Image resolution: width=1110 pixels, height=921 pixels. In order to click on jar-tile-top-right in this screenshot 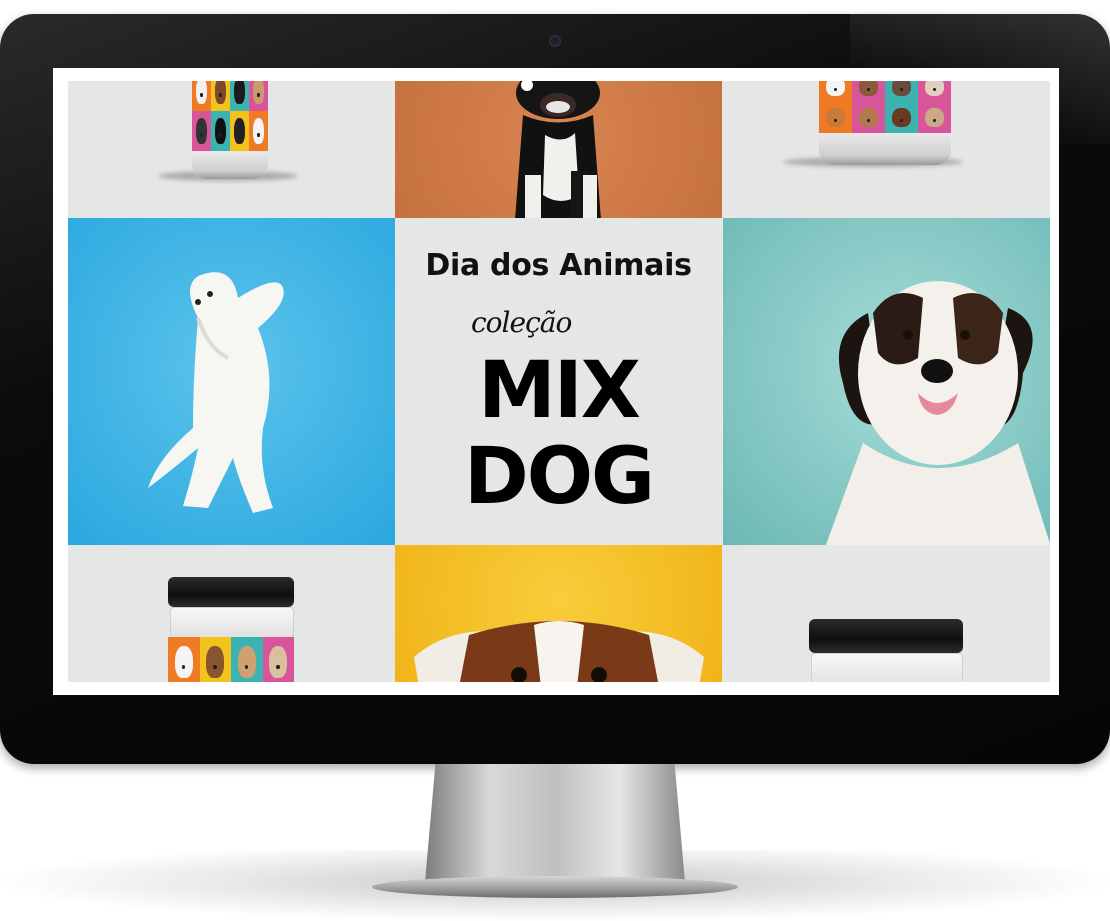, I will do `click(886, 149)`.